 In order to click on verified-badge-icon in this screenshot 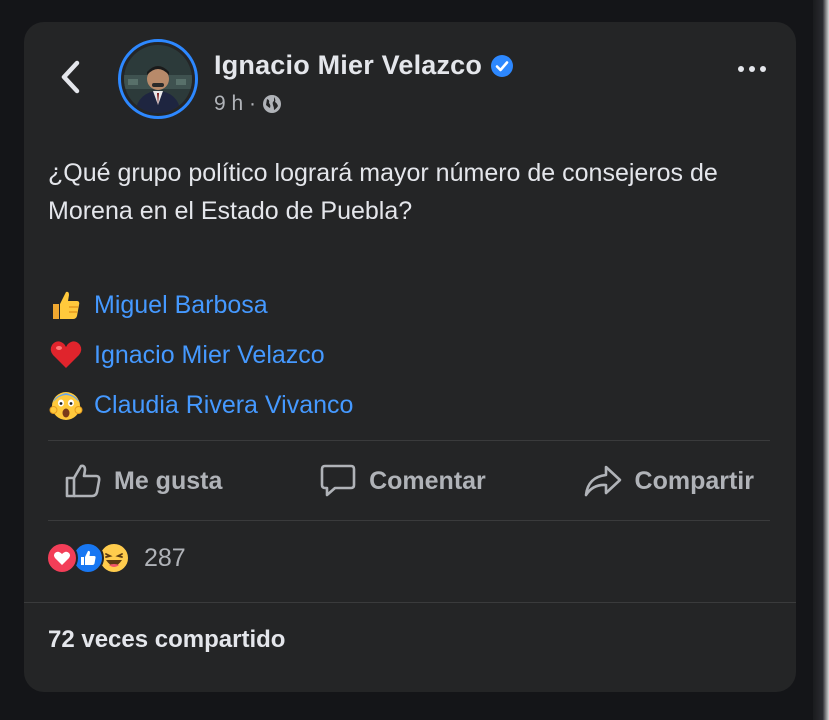, I will do `click(502, 65)`.